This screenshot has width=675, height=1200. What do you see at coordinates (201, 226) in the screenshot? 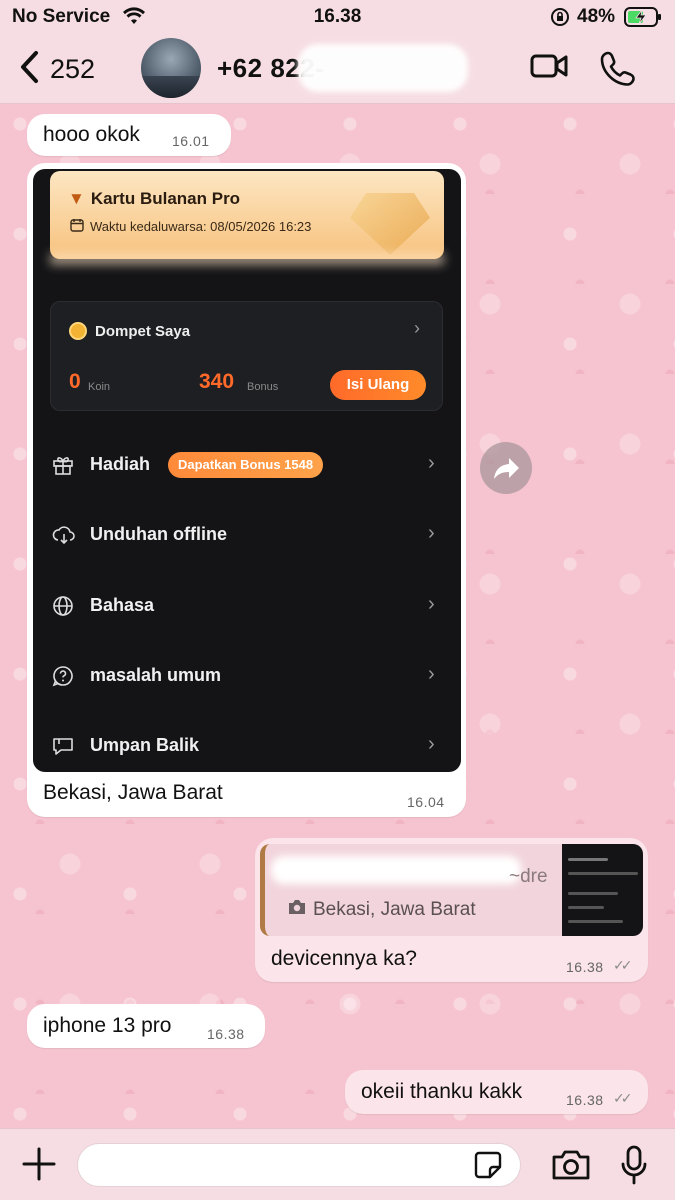
I see `pro-expiry: Waktu kedaluwarsa: 08/05/2026 16:23` at bounding box center [201, 226].